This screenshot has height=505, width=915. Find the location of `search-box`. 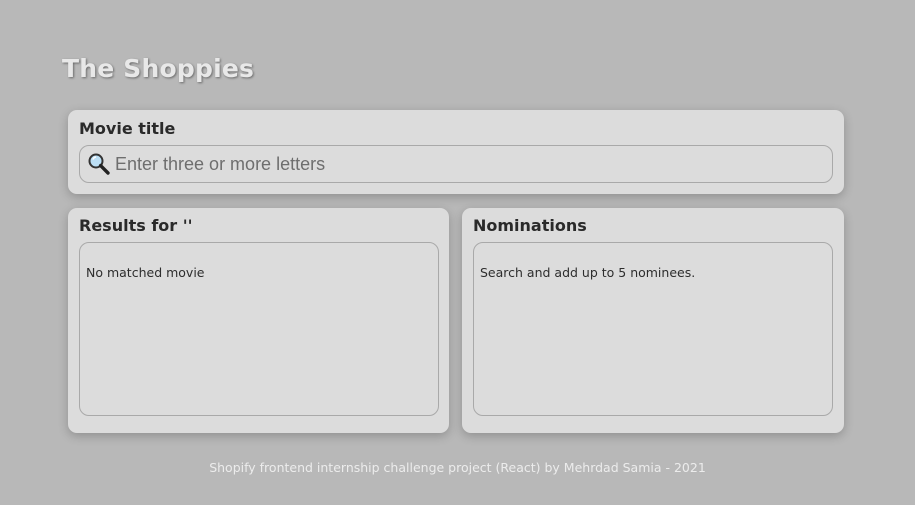

search-box is located at coordinates (456, 164).